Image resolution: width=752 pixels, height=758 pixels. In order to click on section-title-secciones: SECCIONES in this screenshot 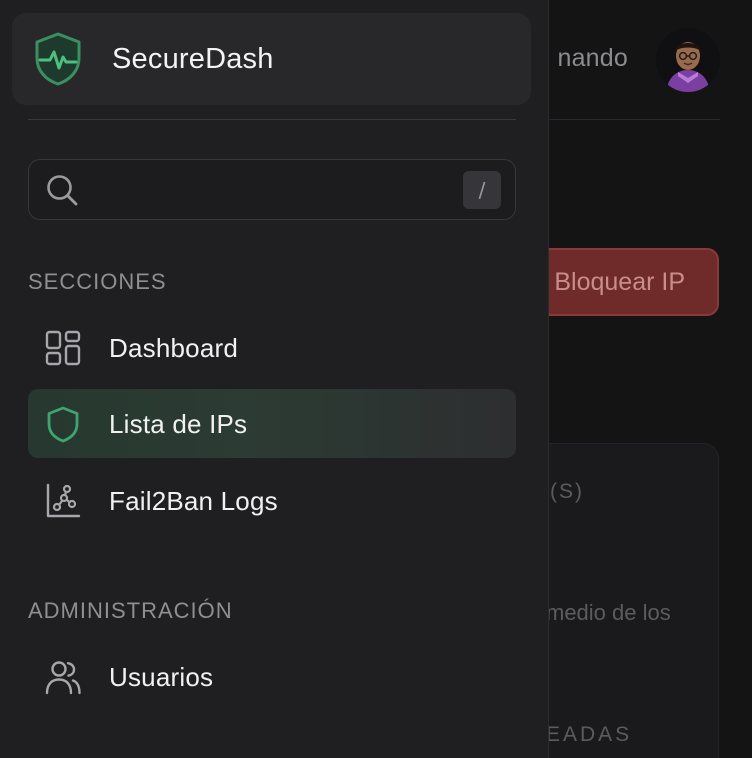, I will do `click(97, 281)`.